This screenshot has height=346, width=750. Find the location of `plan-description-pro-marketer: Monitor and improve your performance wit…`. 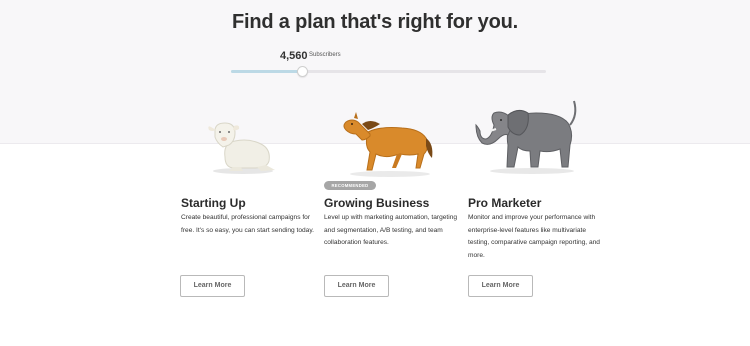

plan-description-pro-marketer: Monitor and improve your performance wit… is located at coordinates (534, 236).